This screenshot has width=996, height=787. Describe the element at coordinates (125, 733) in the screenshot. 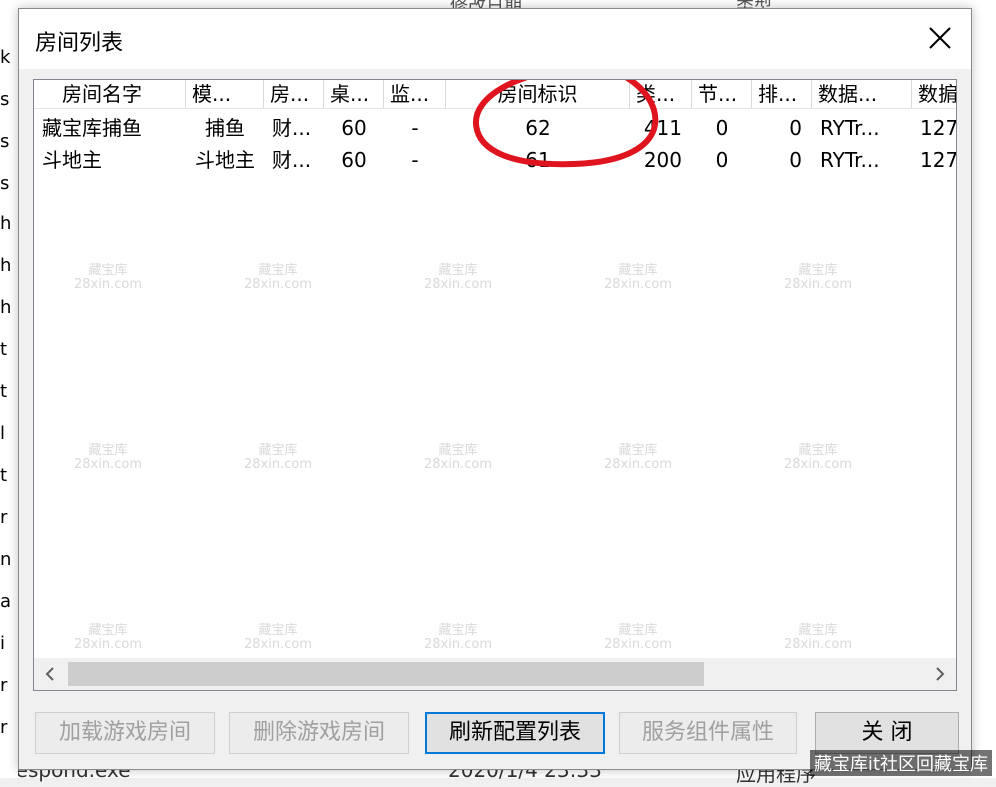

I see `load-game-room-button: 加载游戏房间` at that location.